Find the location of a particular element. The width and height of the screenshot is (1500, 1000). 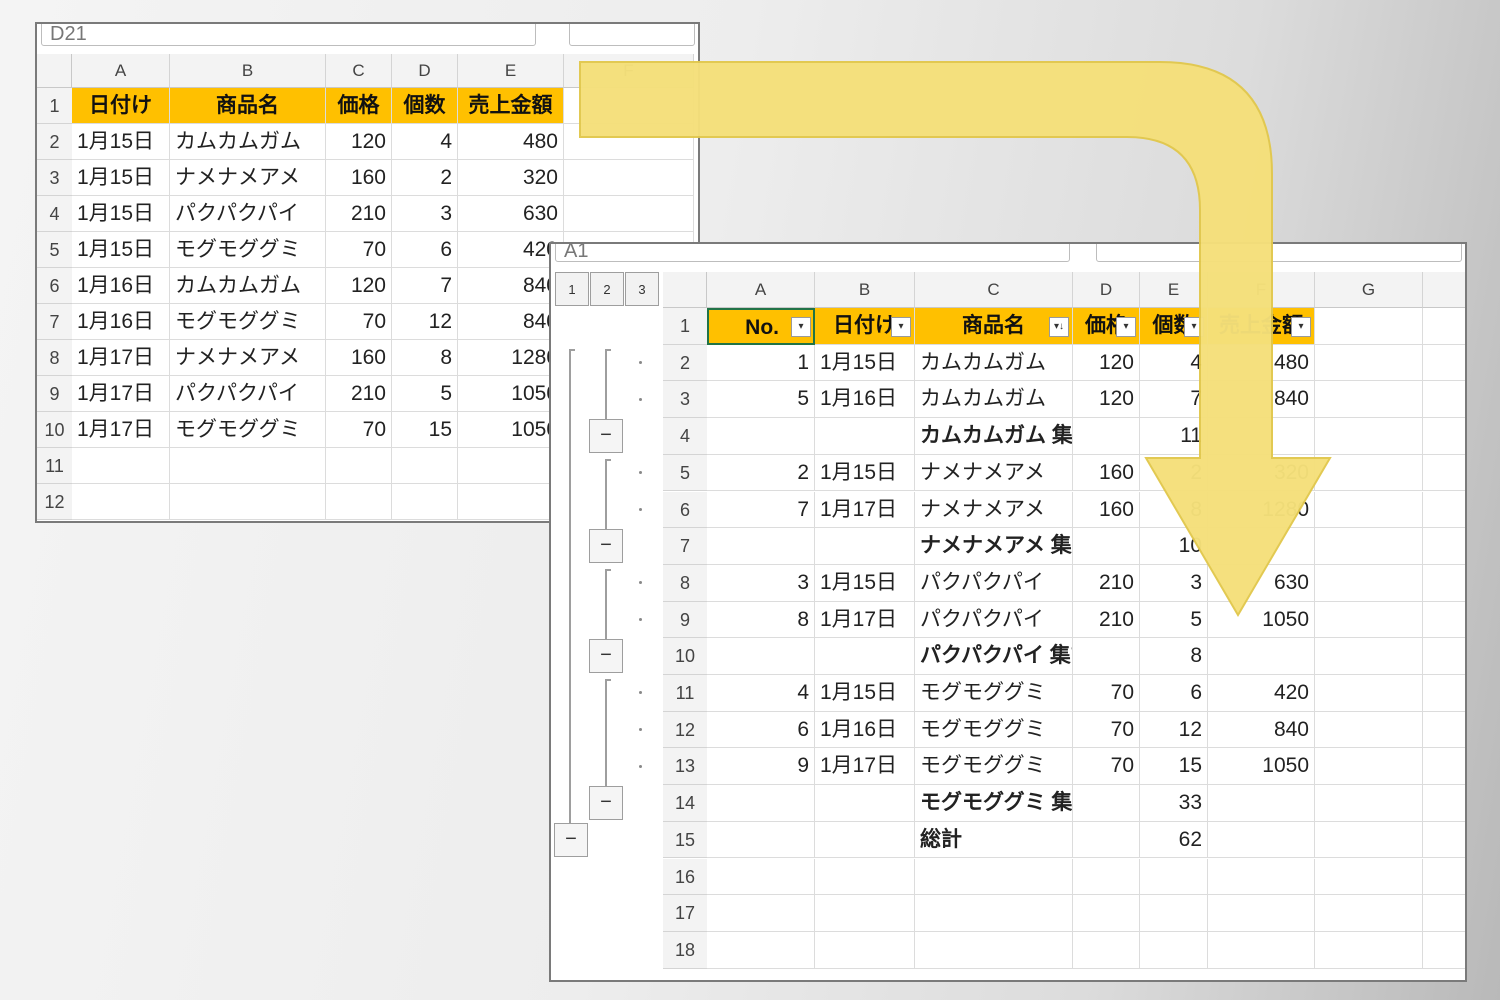

row-header-8: 8 is located at coordinates (54, 358).